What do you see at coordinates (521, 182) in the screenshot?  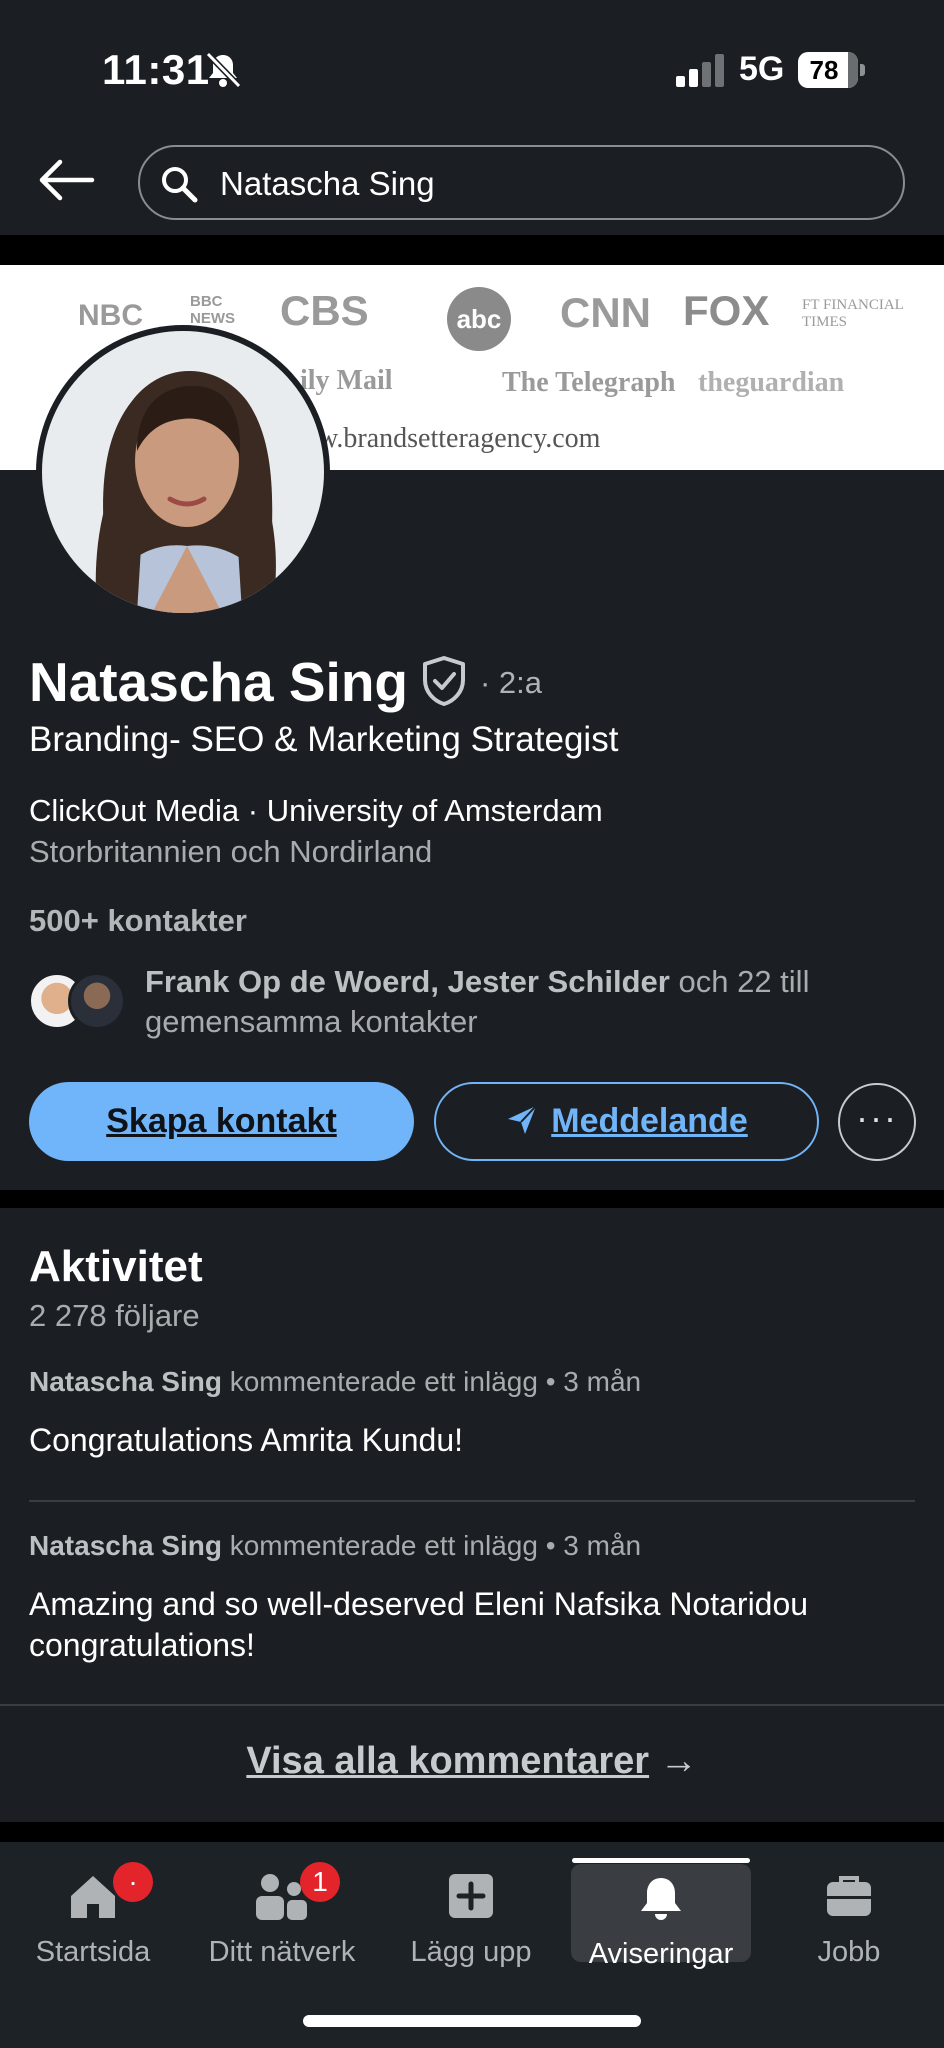 I see `search-input: Natascha Sing` at bounding box center [521, 182].